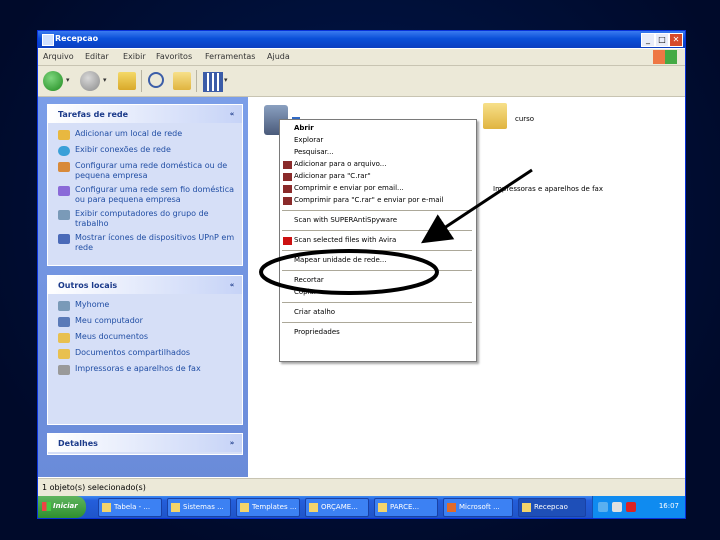  I want to click on annotation-arrow, so click(476, 206).